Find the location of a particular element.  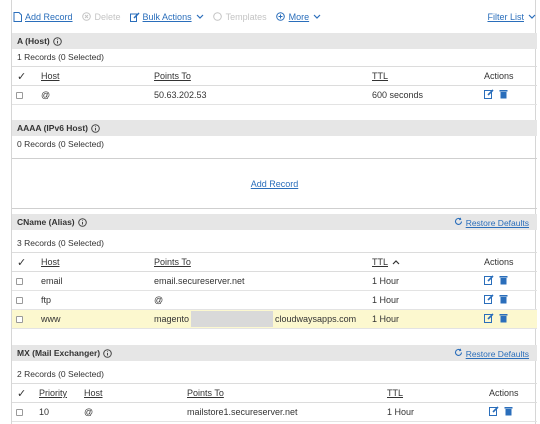

add-record-link: Add Record is located at coordinates (274, 184).